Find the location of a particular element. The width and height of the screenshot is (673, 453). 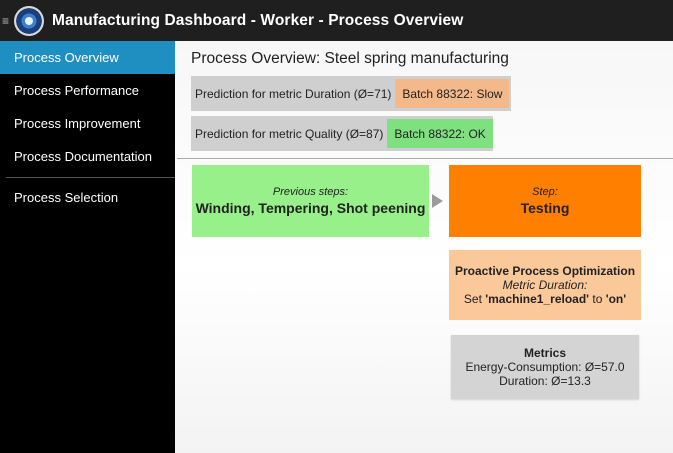

optimization-action-prefix: Set is located at coordinates (474, 299).